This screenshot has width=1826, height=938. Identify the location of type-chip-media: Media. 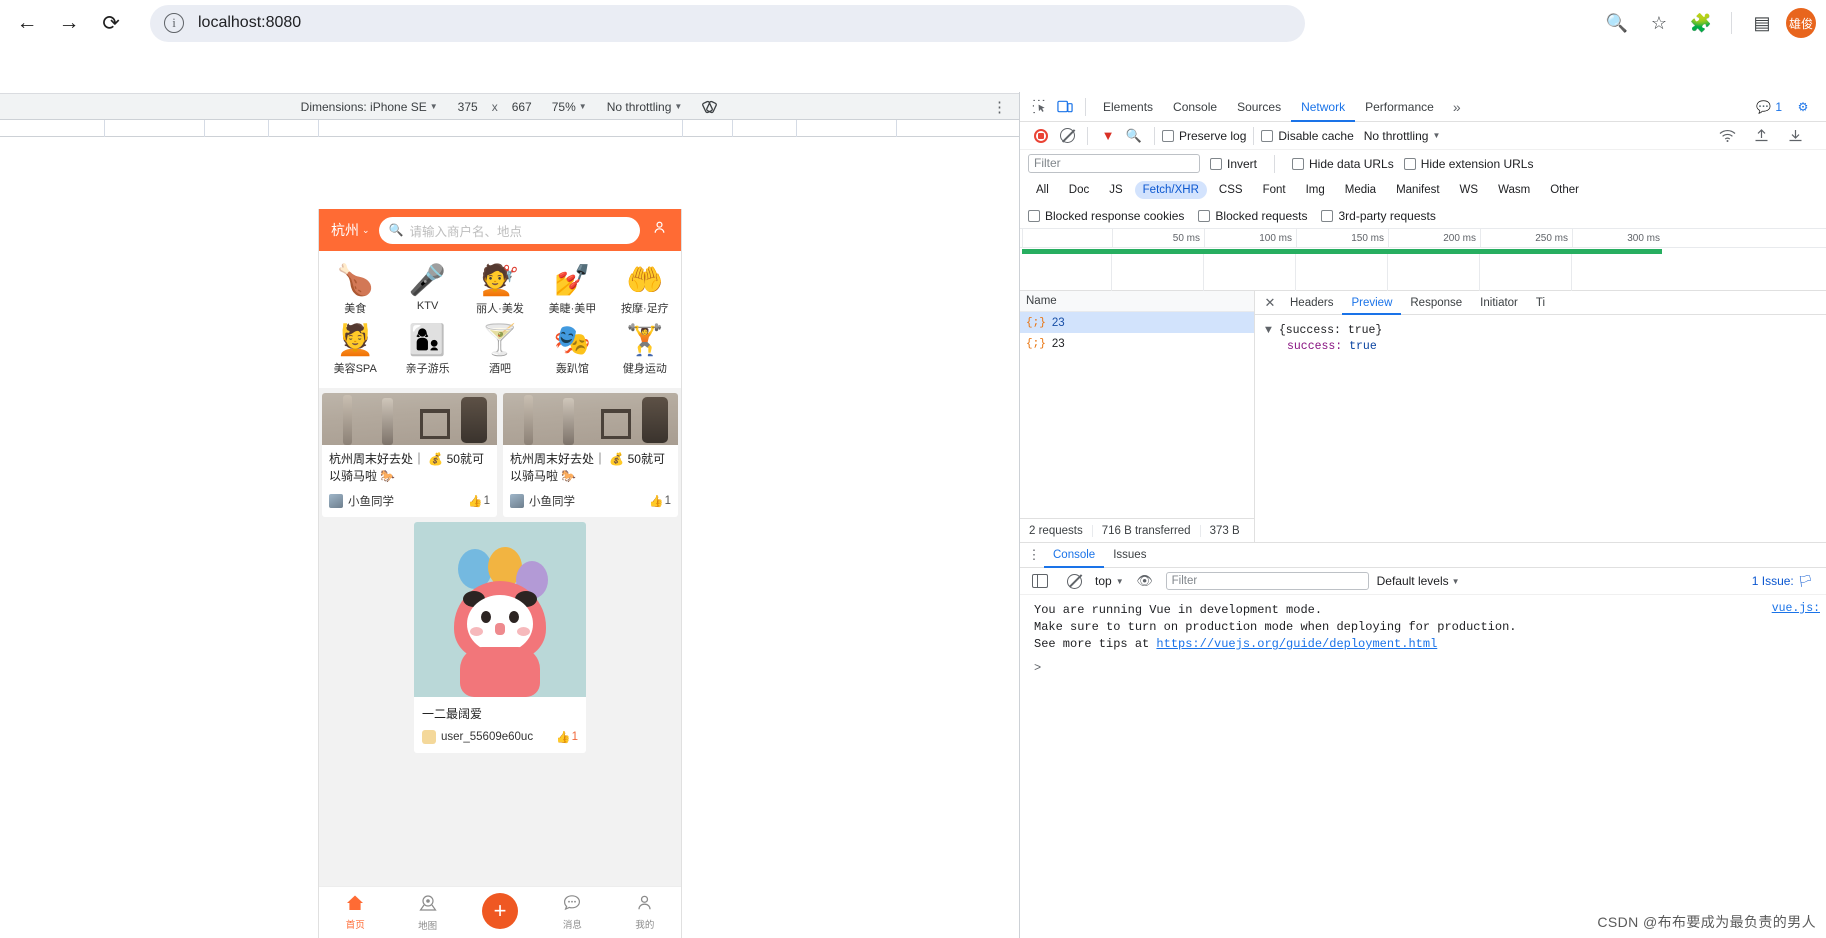
(1360, 190).